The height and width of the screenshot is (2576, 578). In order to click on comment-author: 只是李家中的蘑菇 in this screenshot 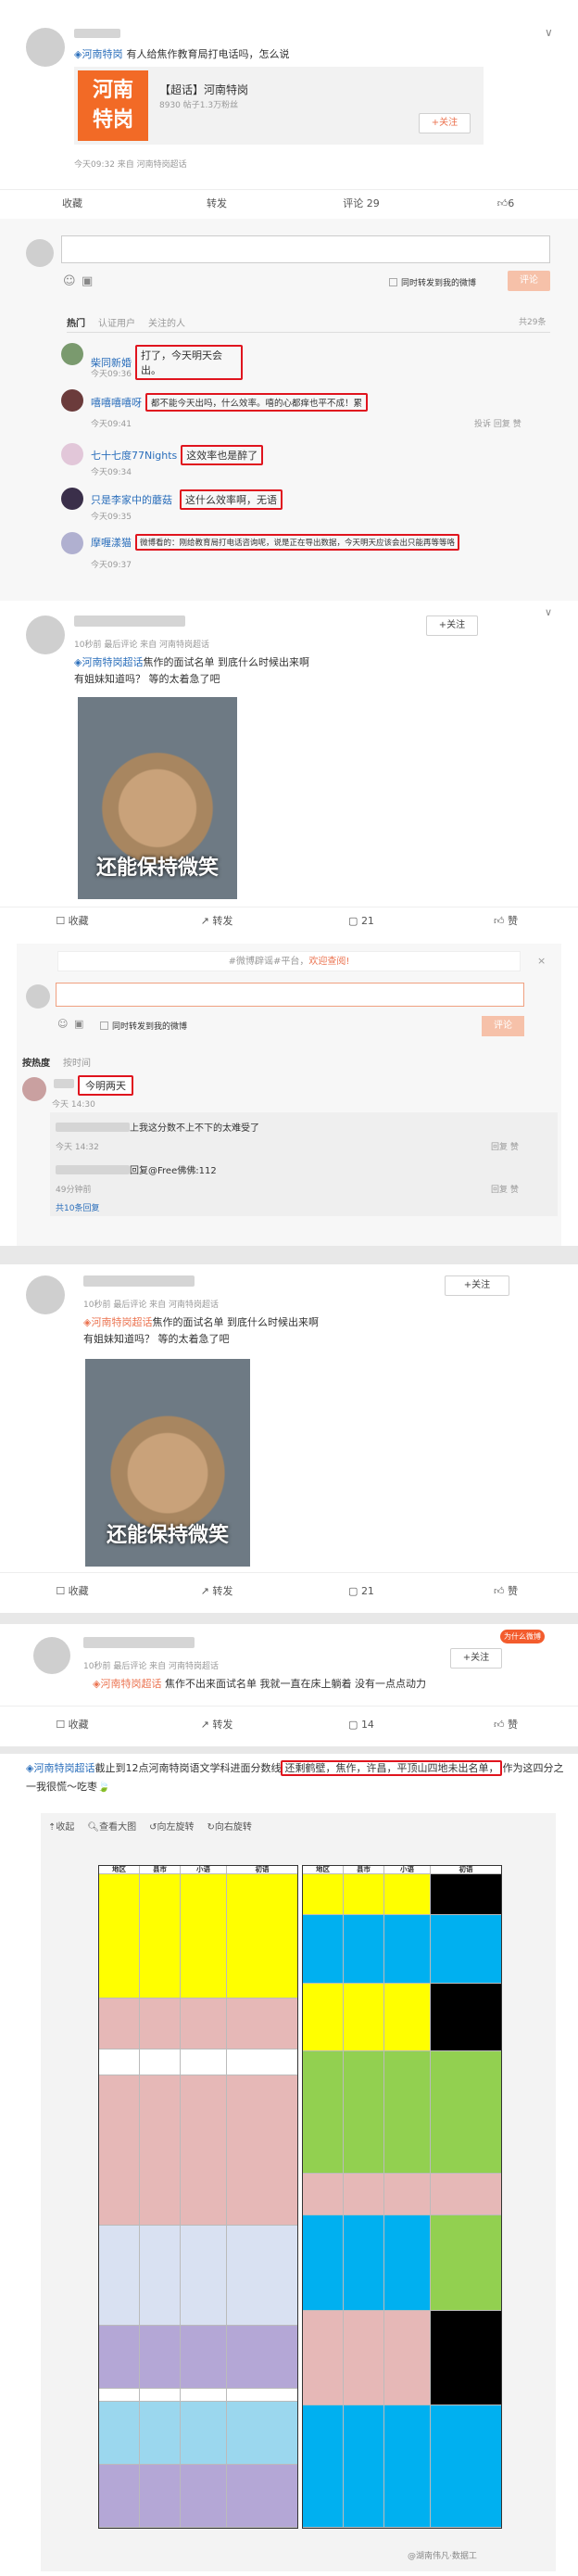, I will do `click(132, 499)`.